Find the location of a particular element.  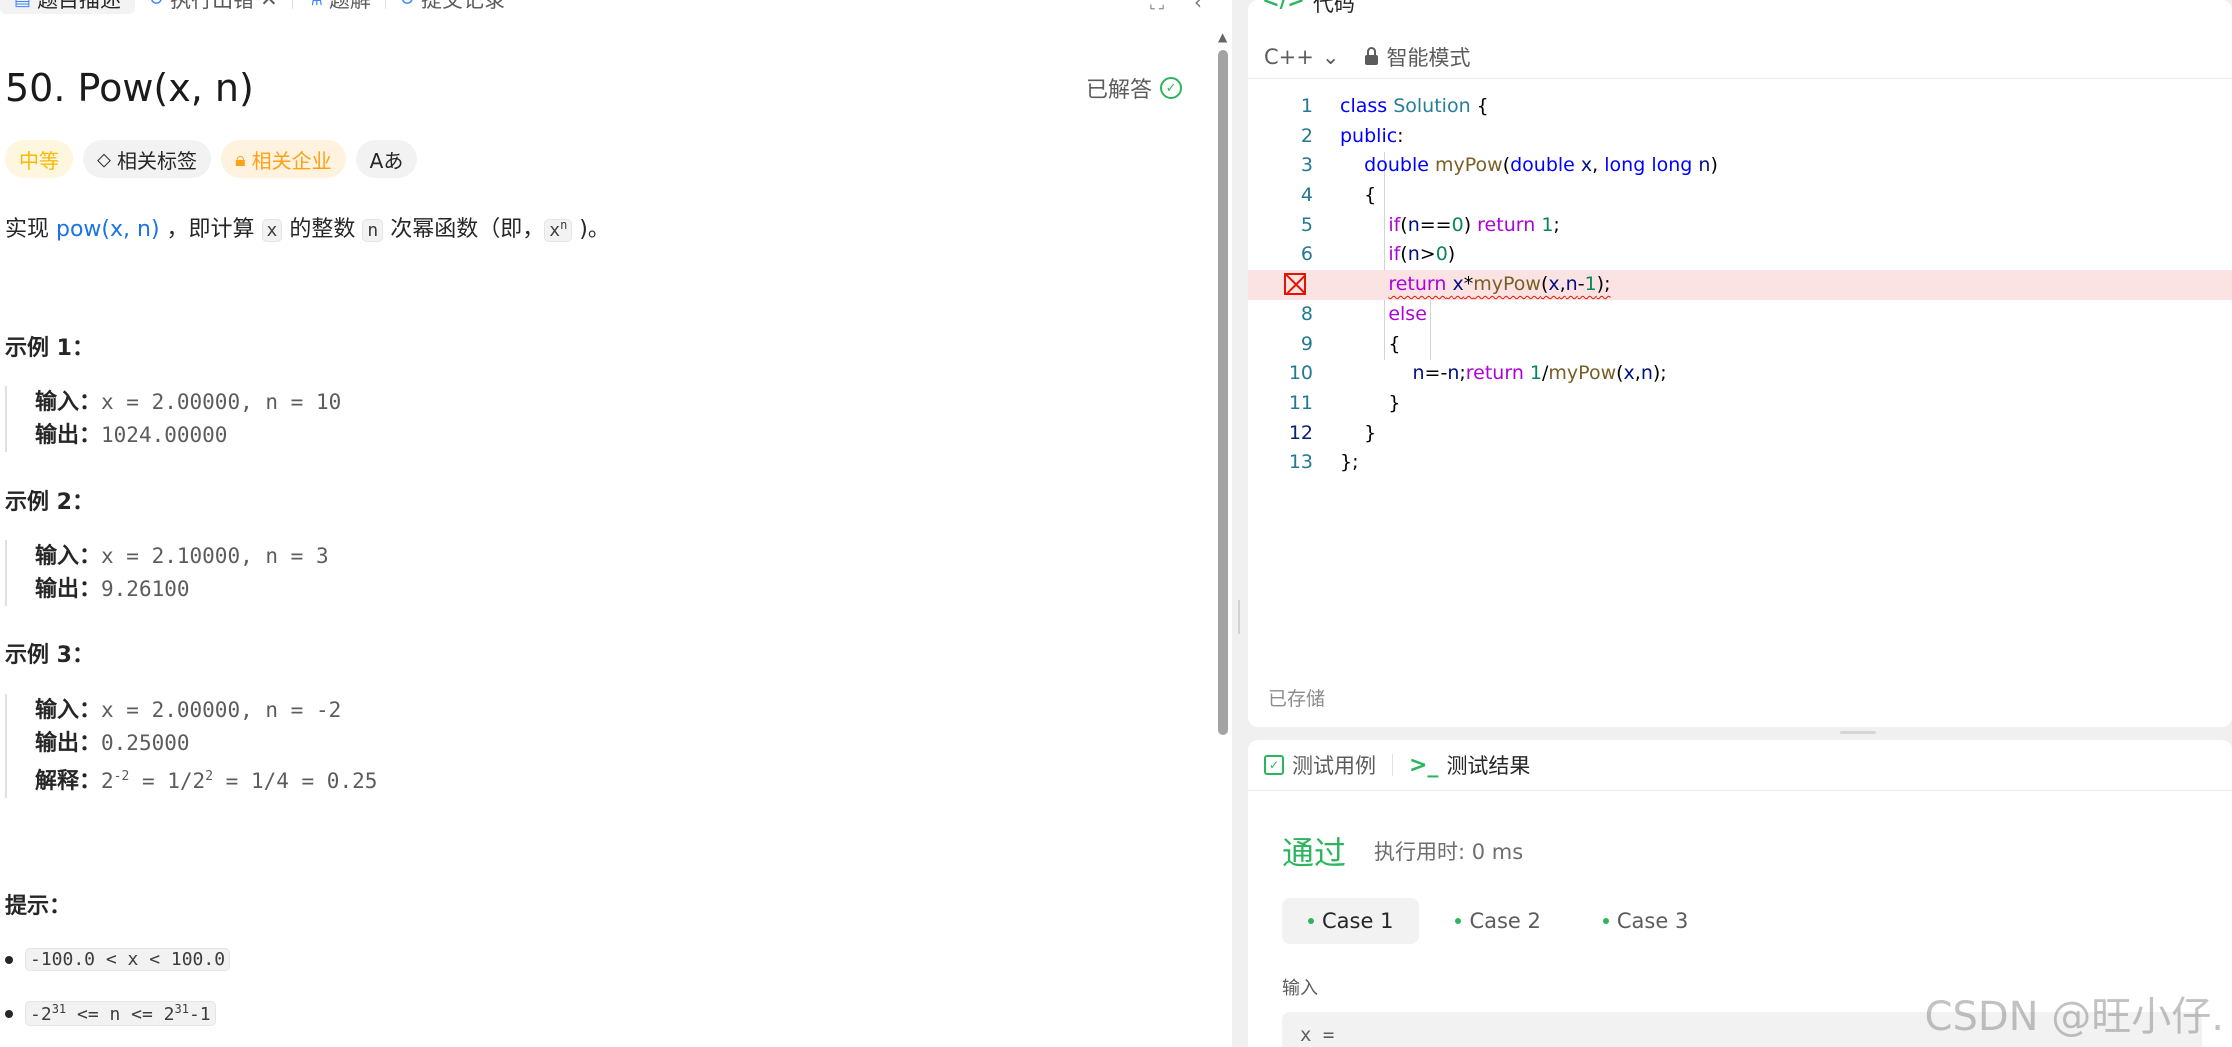

translate-icon: Aあ is located at coordinates (386, 160).